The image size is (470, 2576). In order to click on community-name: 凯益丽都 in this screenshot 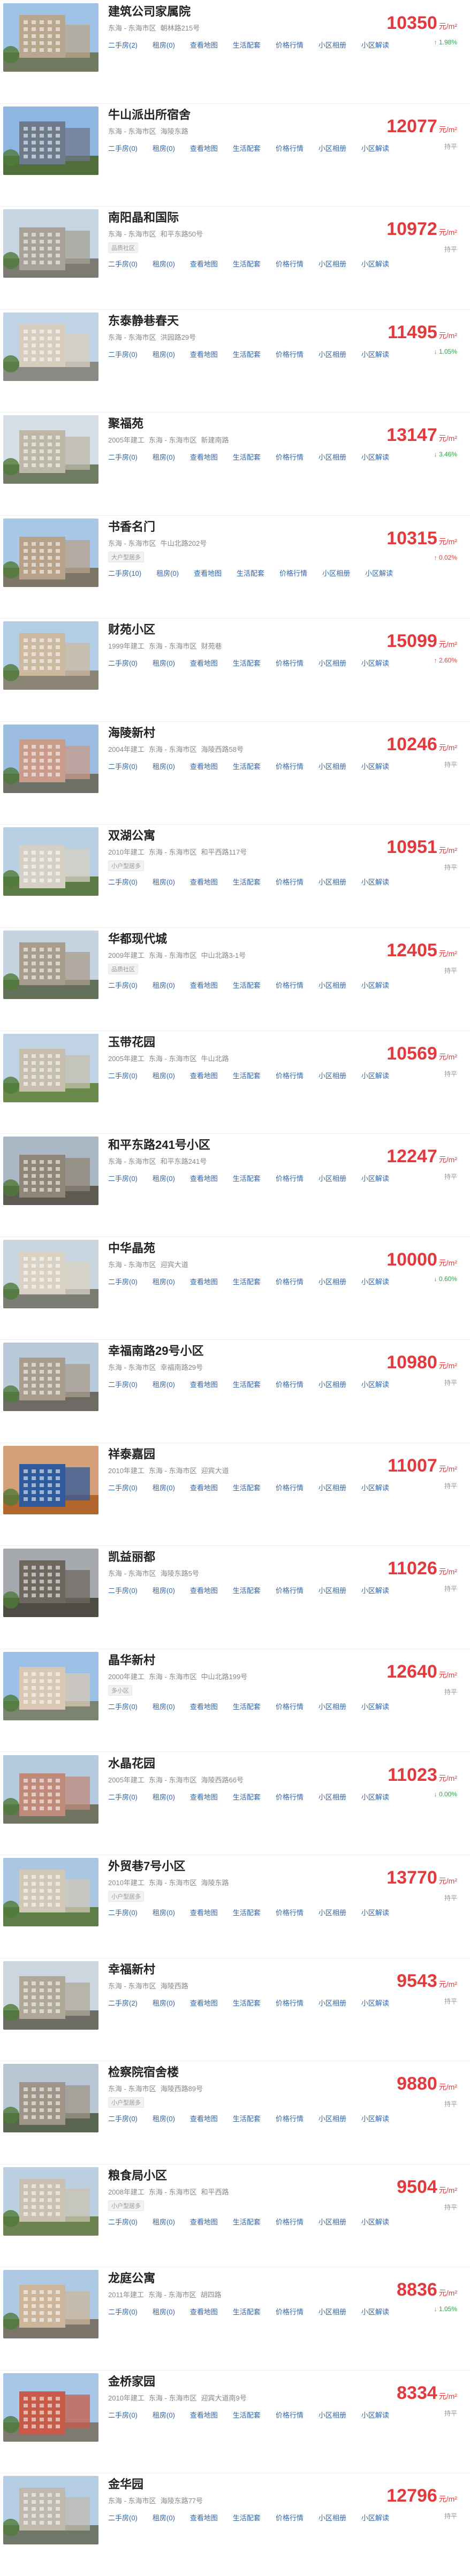, I will do `click(131, 1556)`.